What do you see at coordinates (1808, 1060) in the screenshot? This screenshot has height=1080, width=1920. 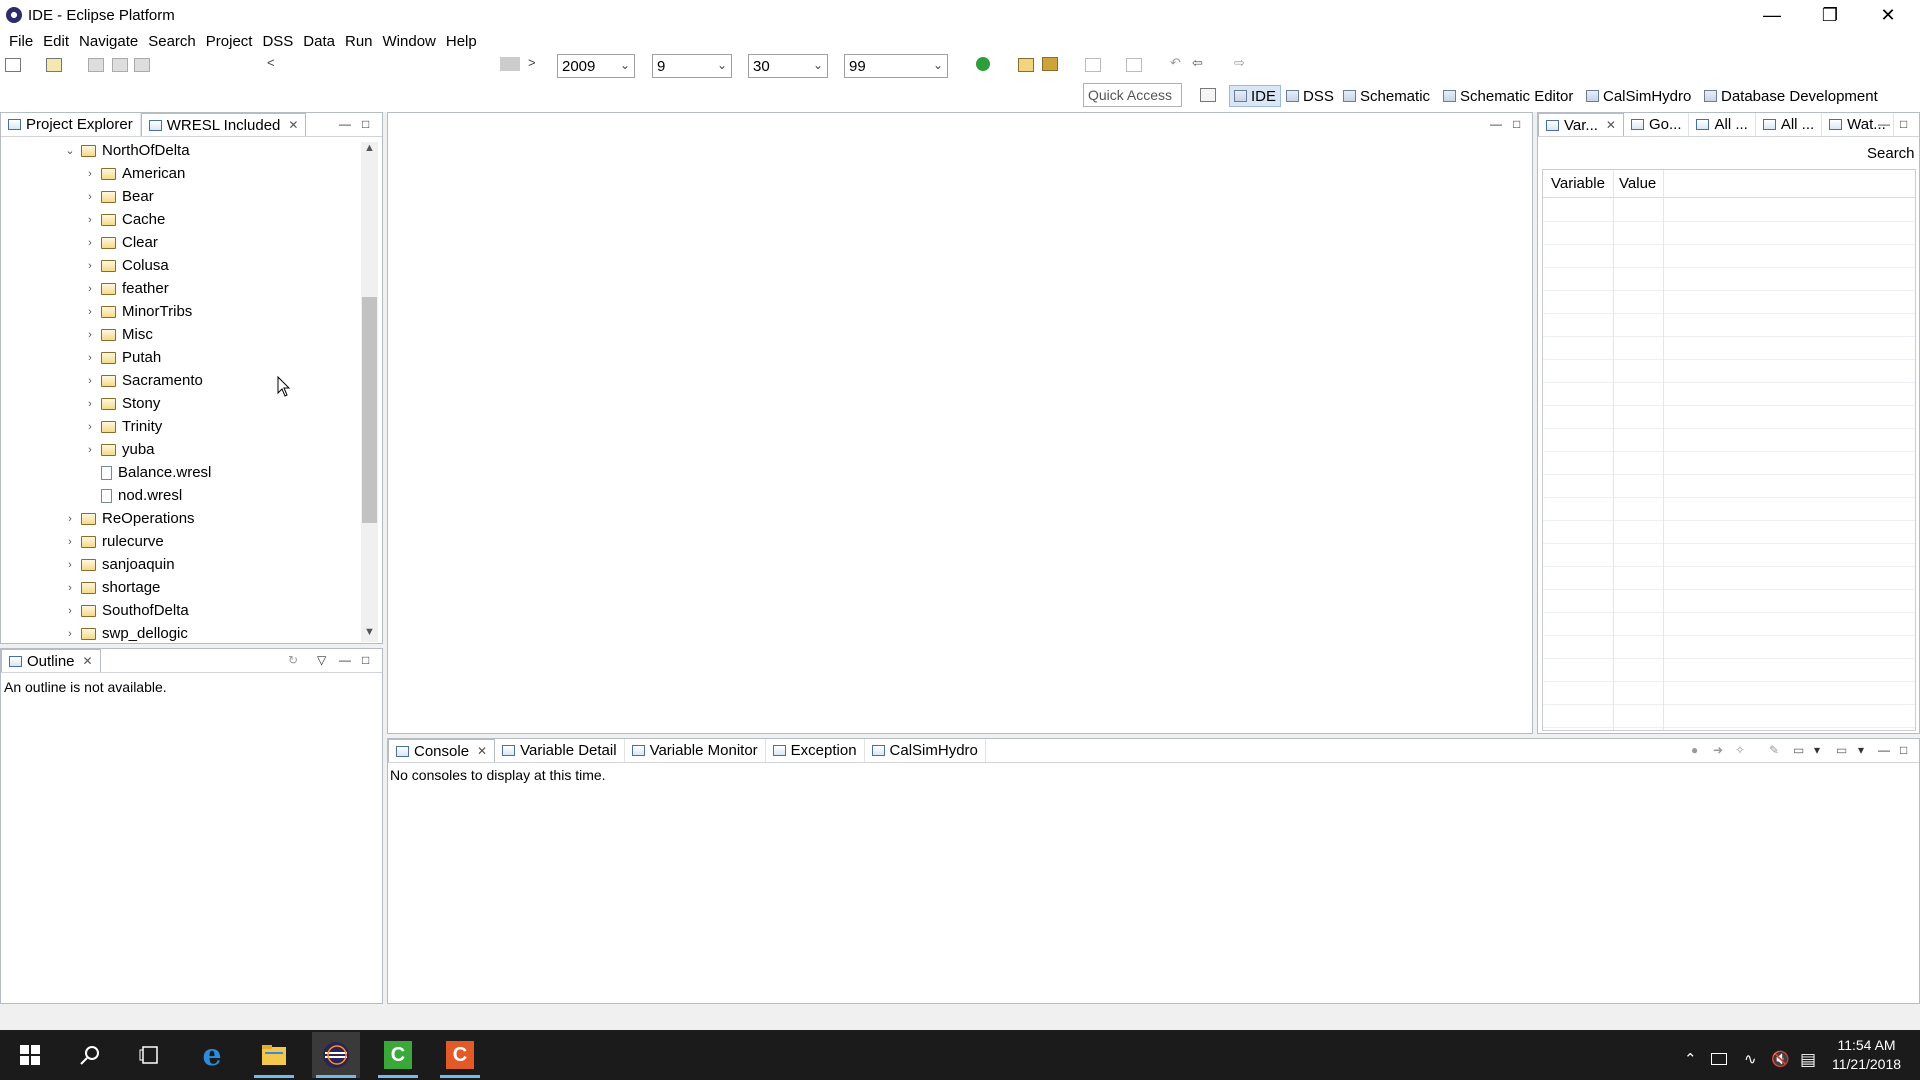 I see `notifications-icon: ▤` at bounding box center [1808, 1060].